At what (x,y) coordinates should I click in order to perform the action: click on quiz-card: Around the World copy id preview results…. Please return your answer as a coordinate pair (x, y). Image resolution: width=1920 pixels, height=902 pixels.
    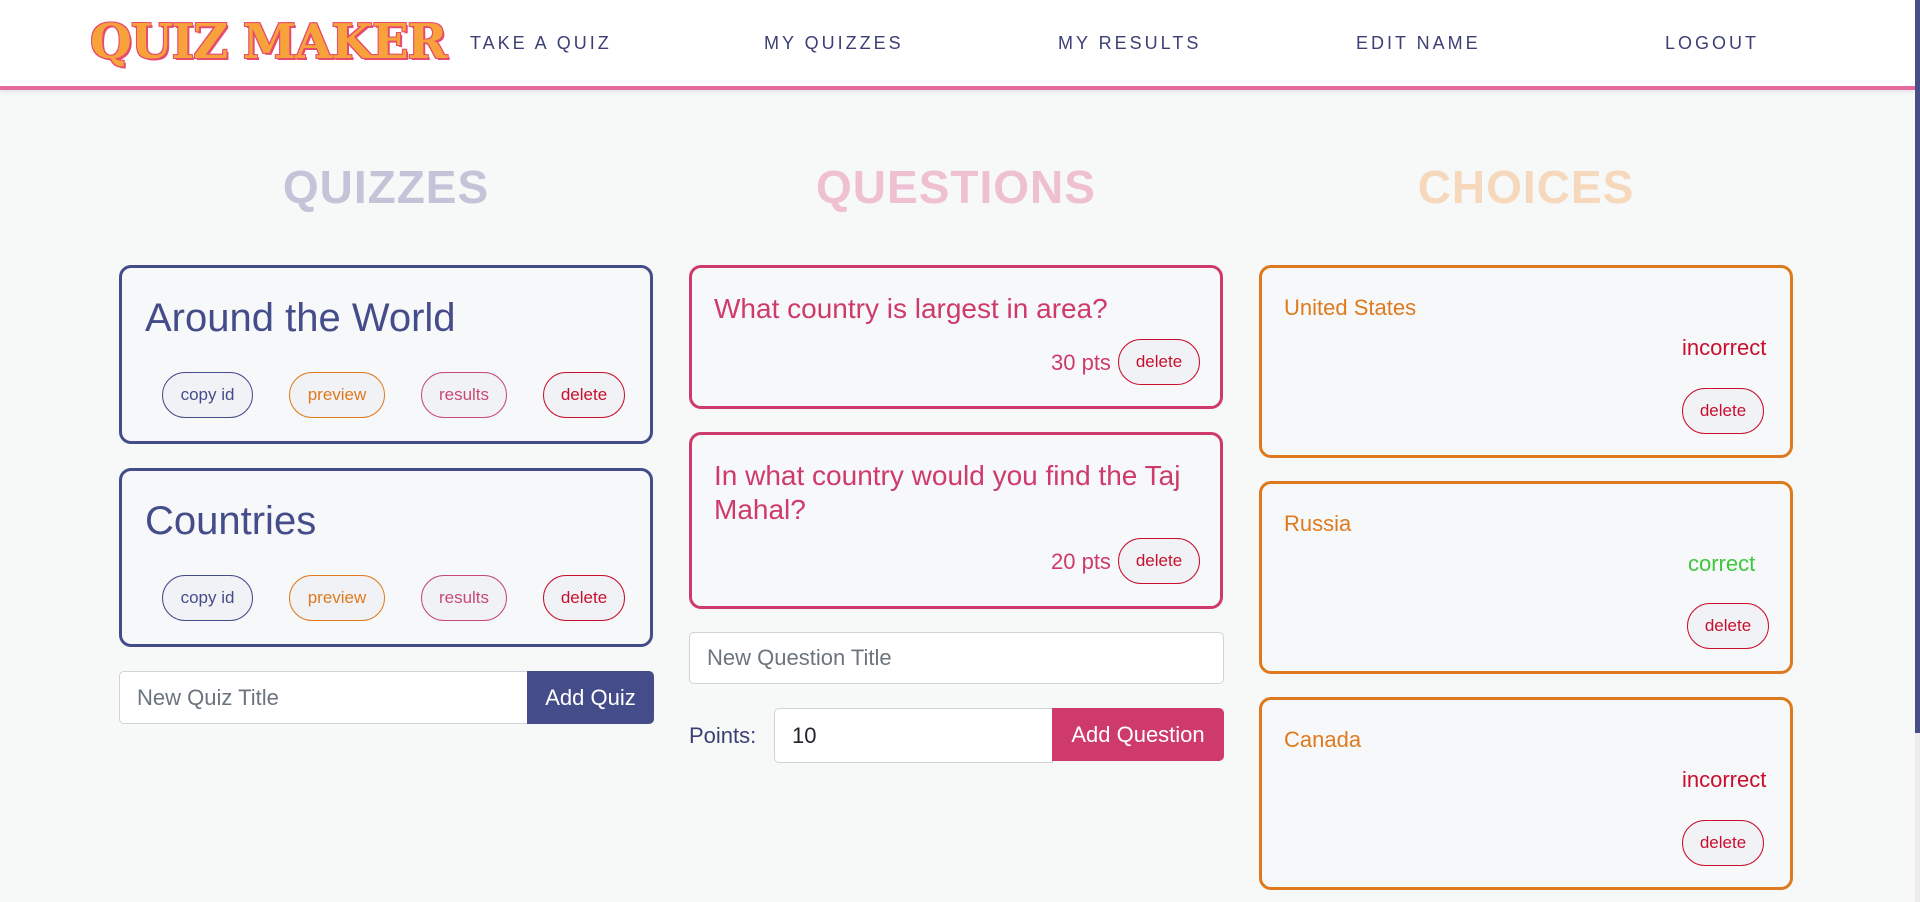
    Looking at the image, I should click on (386, 354).